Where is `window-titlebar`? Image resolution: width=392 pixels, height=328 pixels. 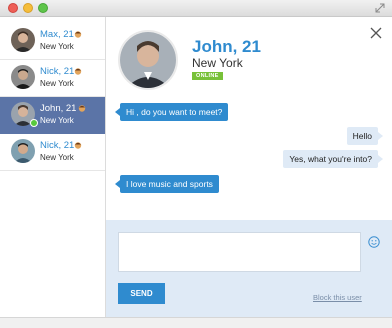
window-titlebar is located at coordinates (196, 8).